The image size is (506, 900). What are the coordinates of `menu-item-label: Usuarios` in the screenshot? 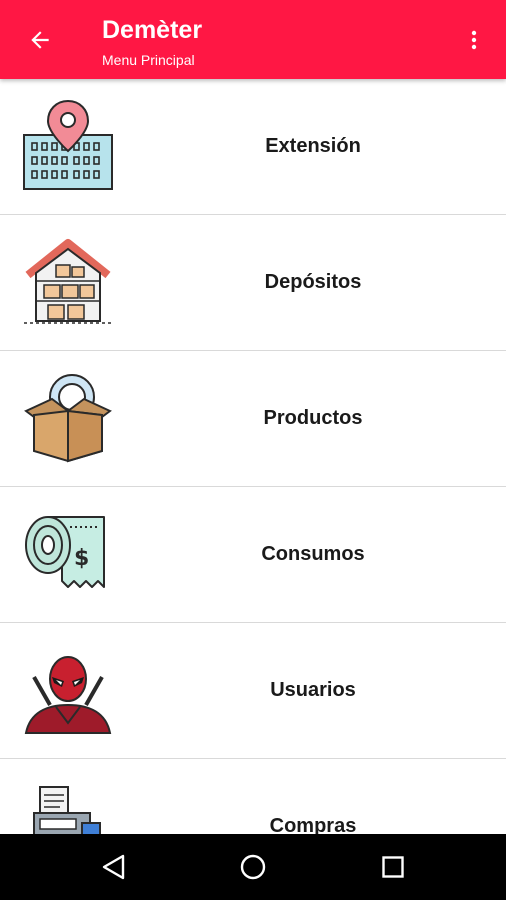 It's located at (313, 690).